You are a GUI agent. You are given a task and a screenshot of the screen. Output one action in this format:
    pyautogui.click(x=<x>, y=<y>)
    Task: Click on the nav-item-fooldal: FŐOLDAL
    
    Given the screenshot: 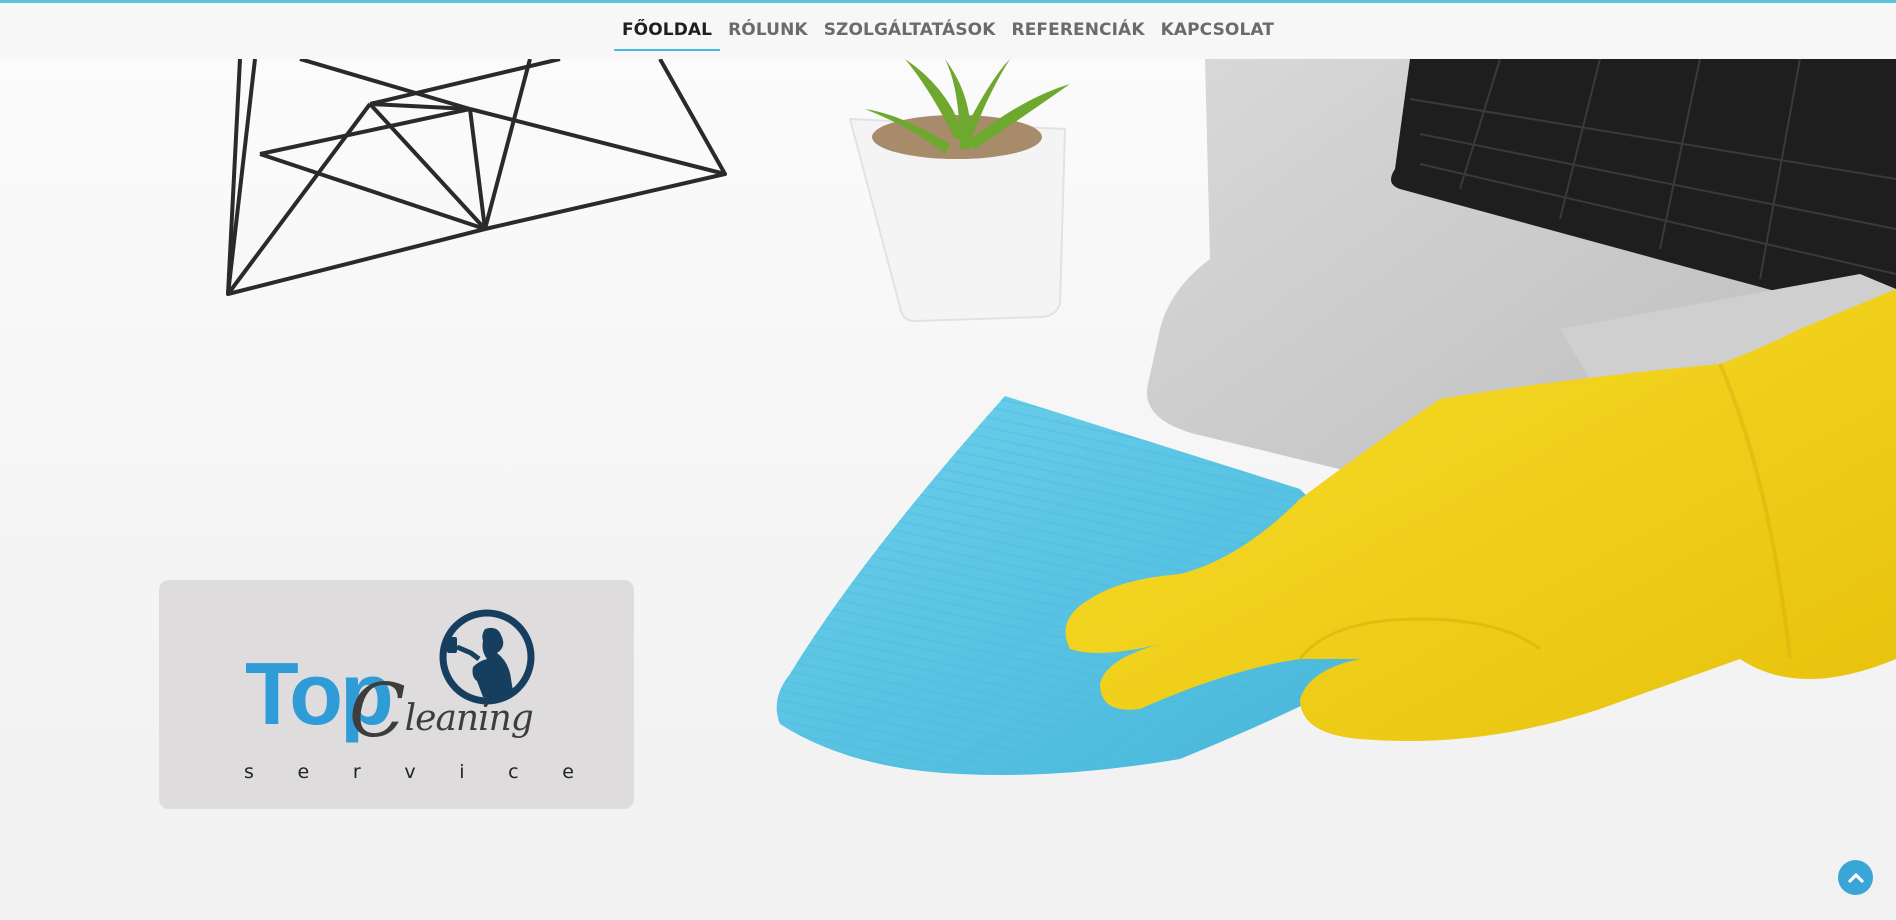 What is the action you would take?
    pyautogui.click(x=667, y=31)
    